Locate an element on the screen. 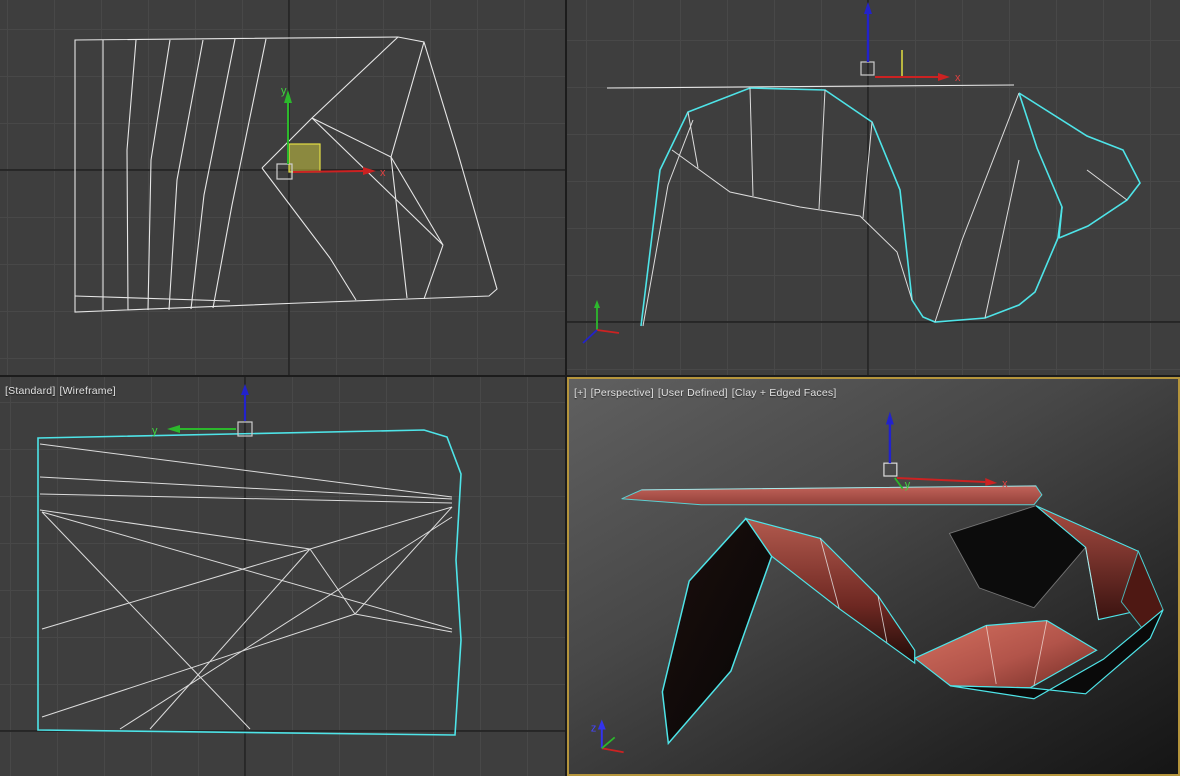  viewport-shading-menu: [Clay + Edged Faces] is located at coordinates (784, 393).